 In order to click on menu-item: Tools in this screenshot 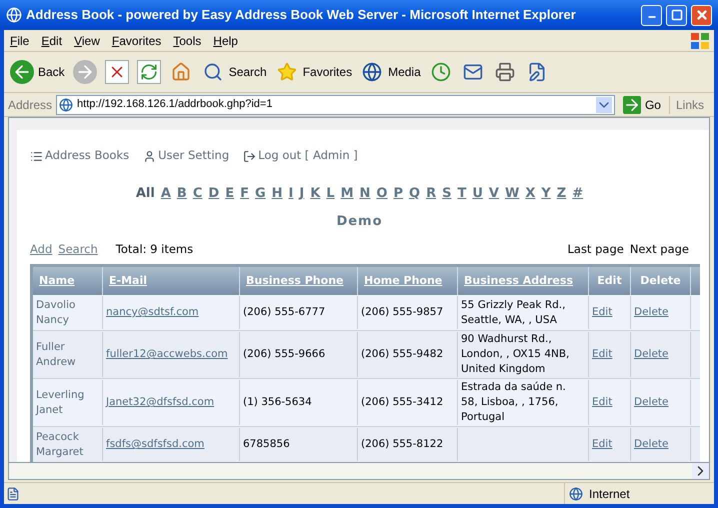, I will do `click(187, 41)`.